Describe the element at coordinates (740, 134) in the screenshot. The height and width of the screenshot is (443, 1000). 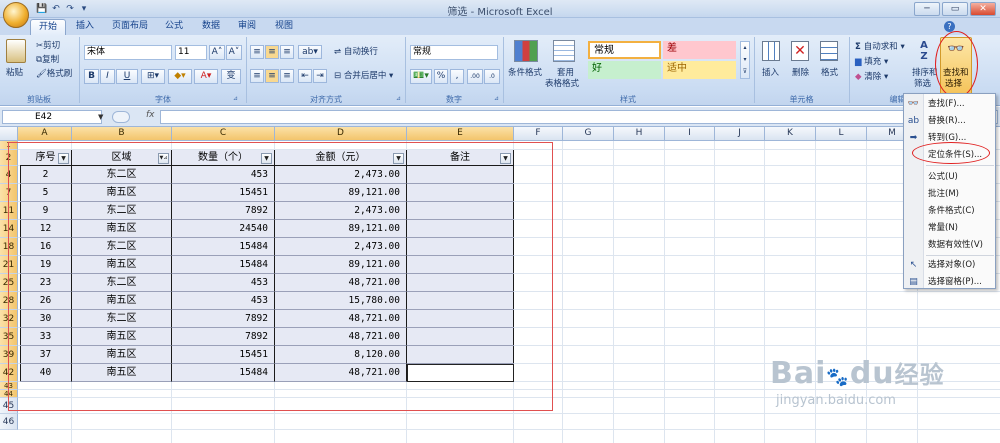
I see `column-header-j: J` at that location.